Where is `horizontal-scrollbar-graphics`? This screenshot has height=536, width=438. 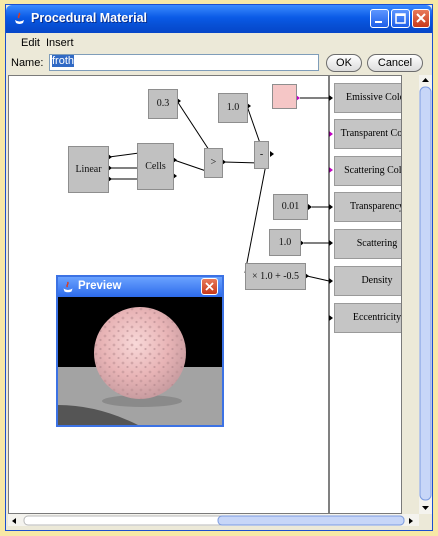
horizontal-scrollbar-graphics is located at coordinates (212, 520).